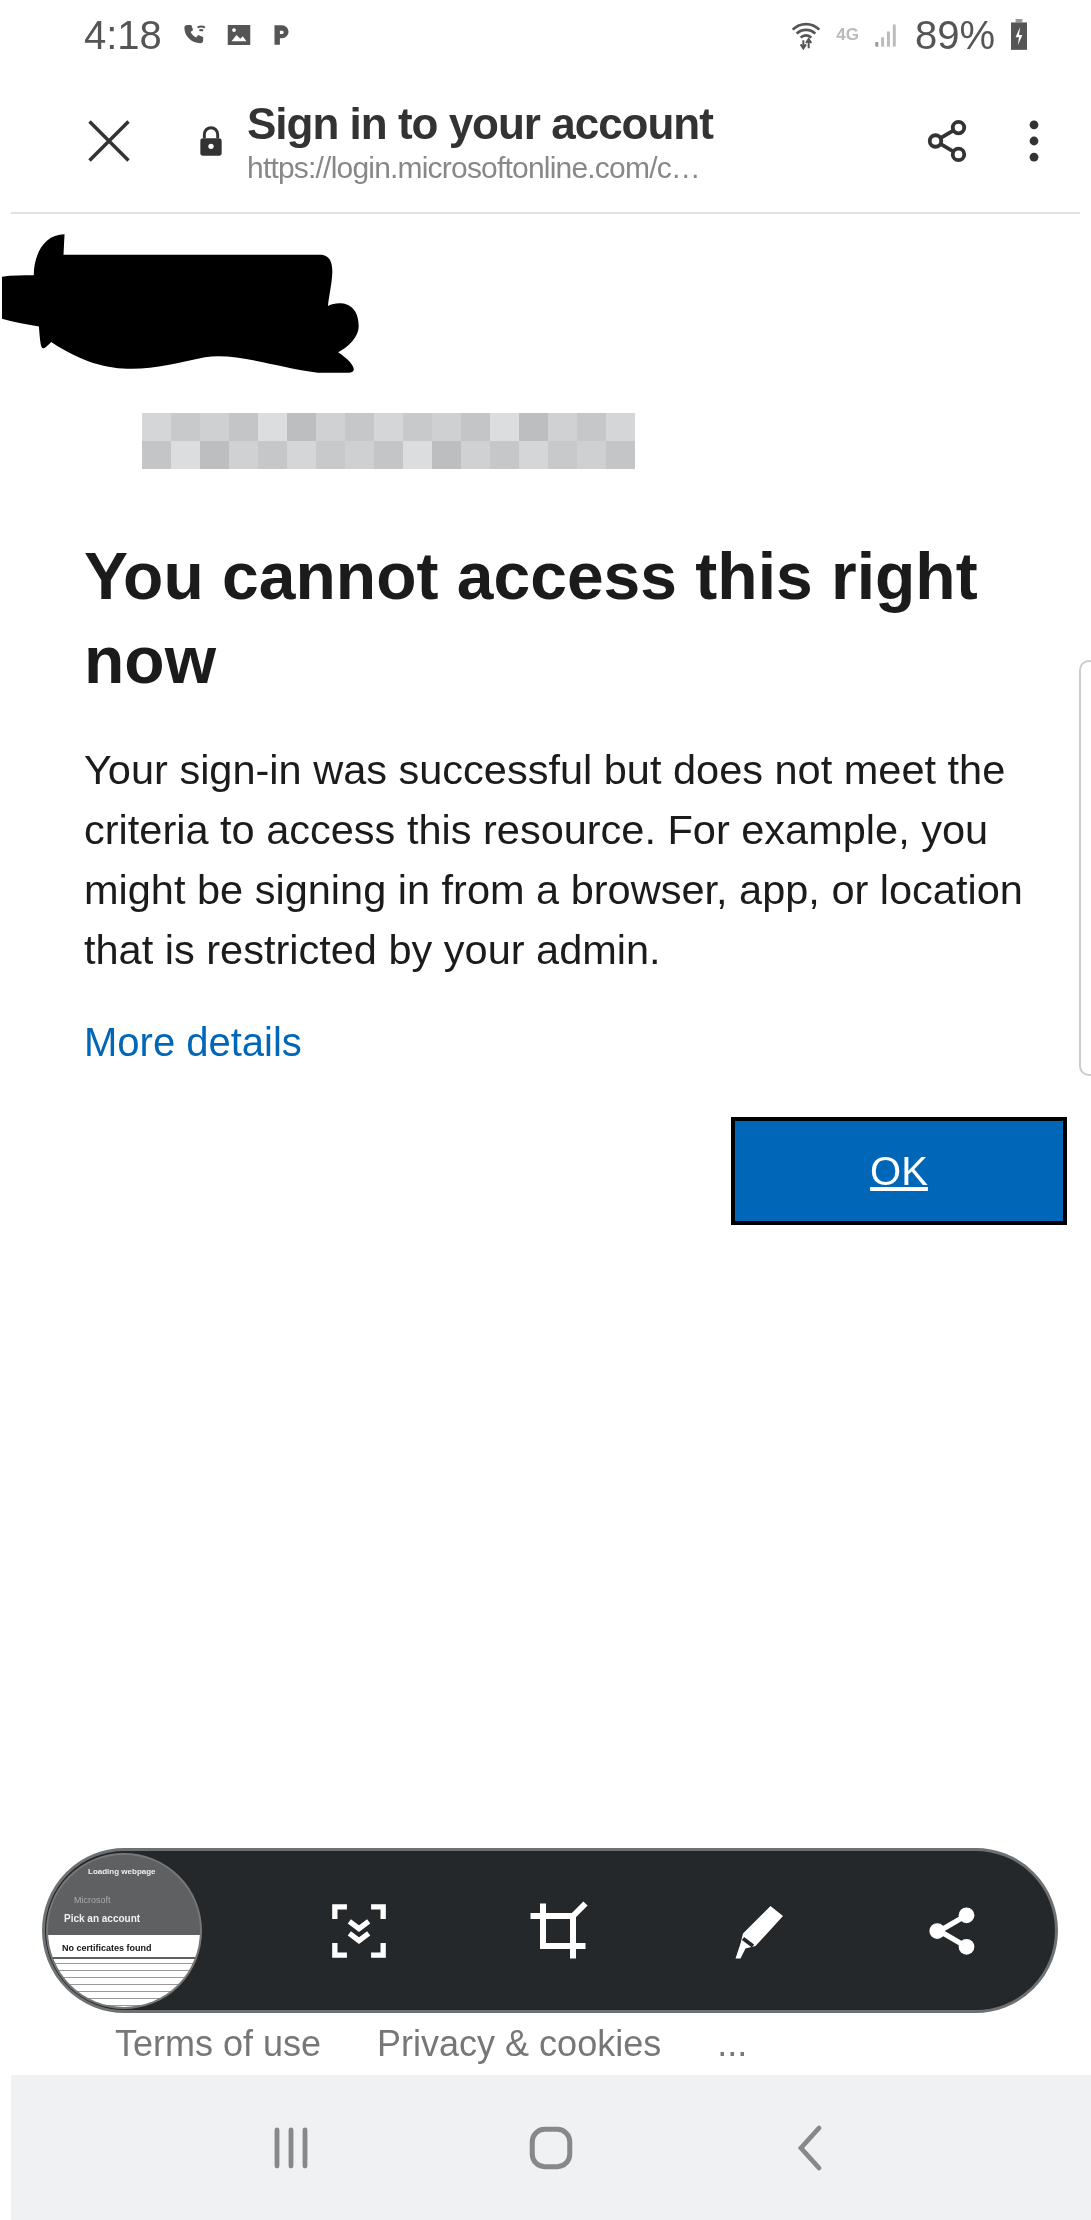 The height and width of the screenshot is (2220, 1091). I want to click on thumbnail-text: Microsoft, so click(92, 1899).